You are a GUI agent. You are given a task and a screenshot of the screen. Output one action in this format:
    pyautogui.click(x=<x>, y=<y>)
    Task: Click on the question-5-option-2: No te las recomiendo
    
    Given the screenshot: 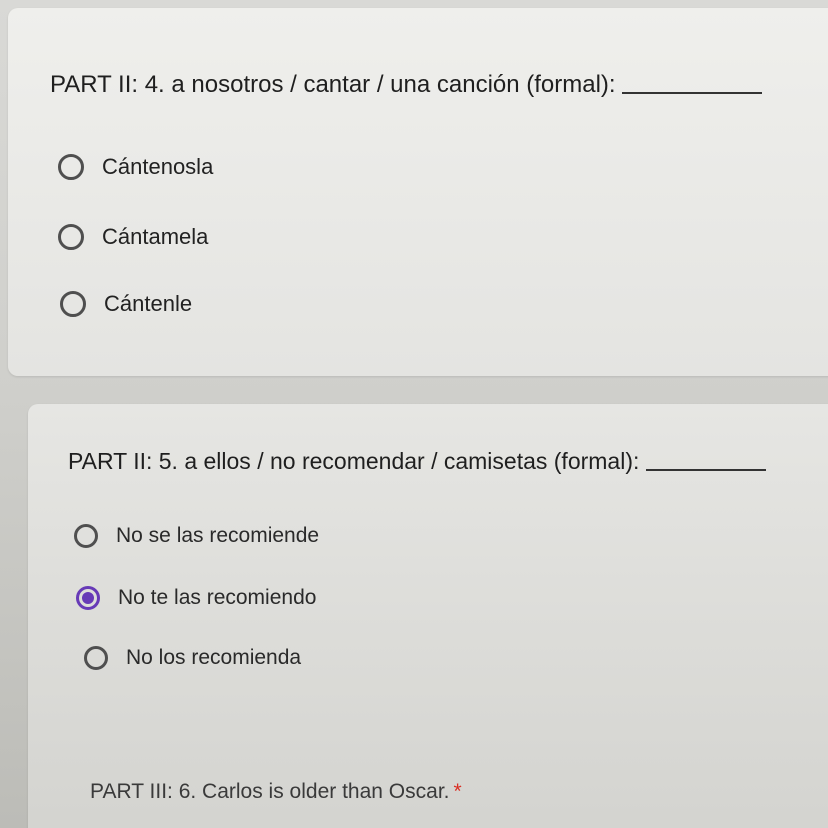 What is the action you would take?
    pyautogui.click(x=196, y=598)
    